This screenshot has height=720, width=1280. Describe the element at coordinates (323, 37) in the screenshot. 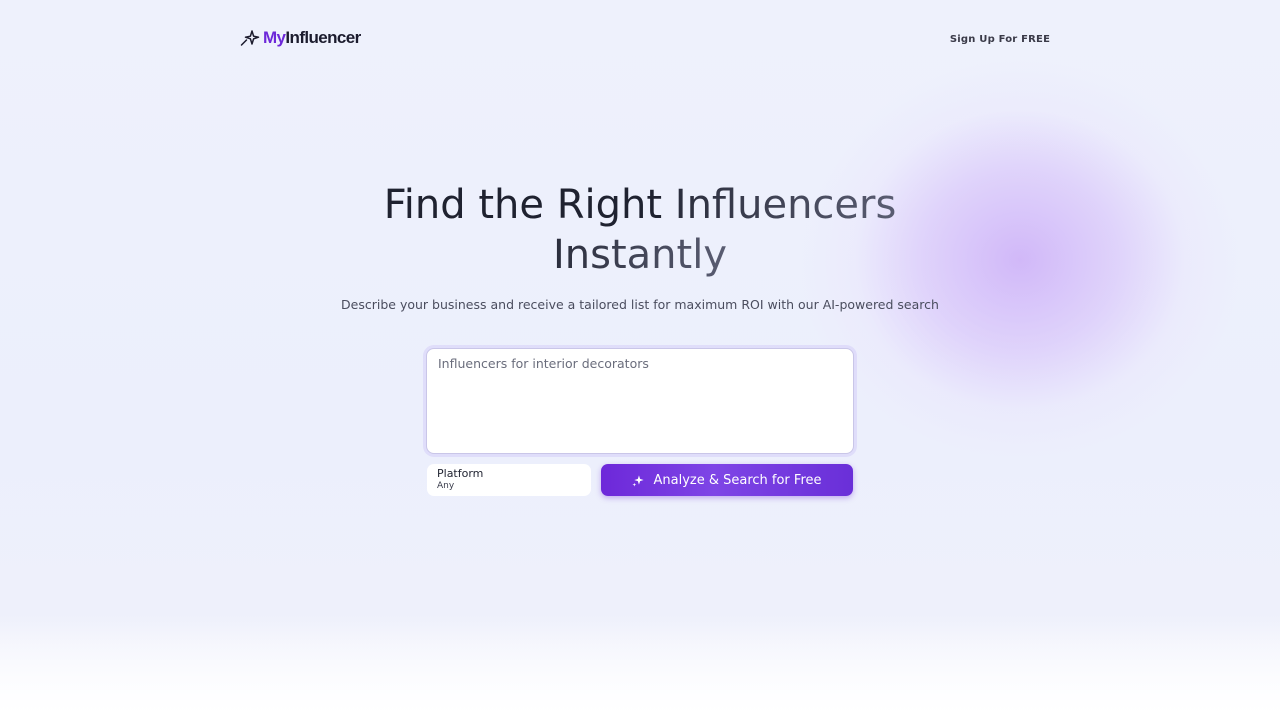

I see `logo-text-suffix: Influencer` at that location.